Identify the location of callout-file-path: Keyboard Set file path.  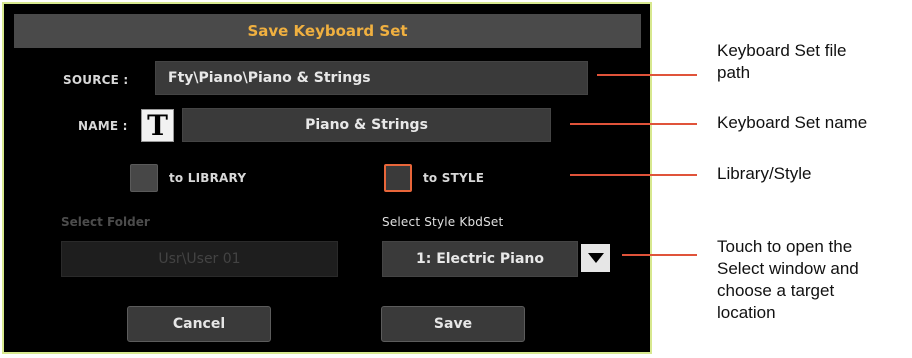
(781, 62).